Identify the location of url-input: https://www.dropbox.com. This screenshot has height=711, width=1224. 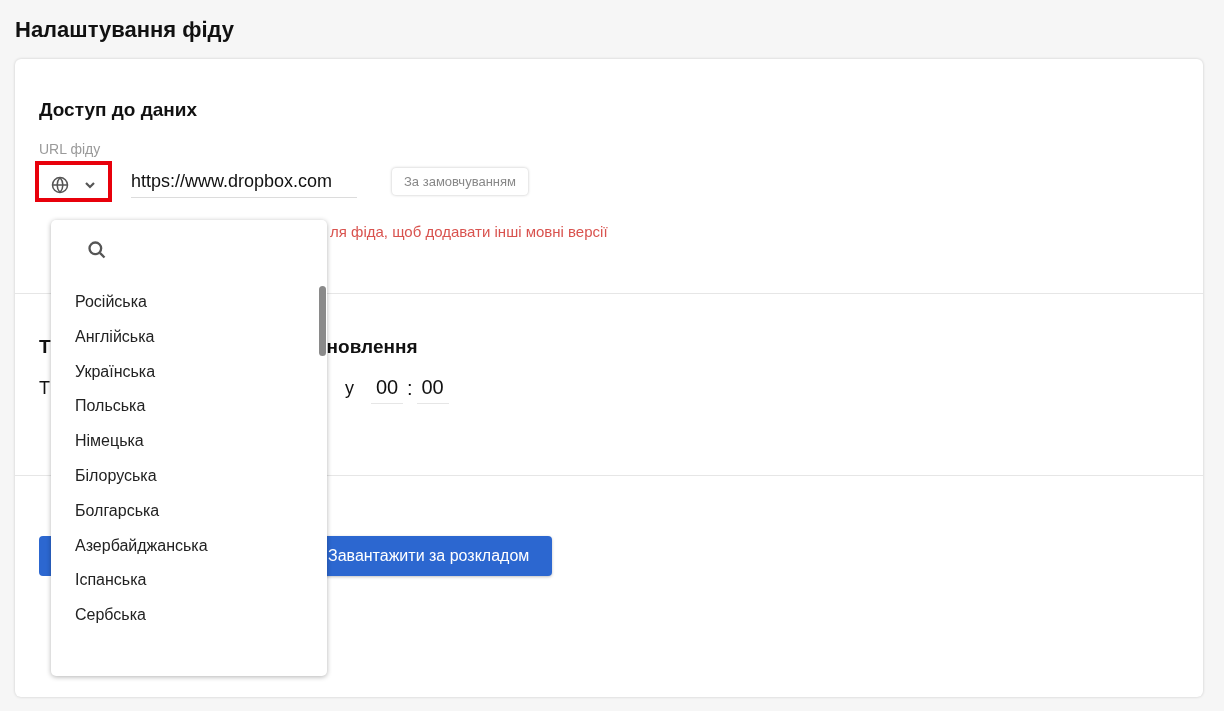
(244, 181).